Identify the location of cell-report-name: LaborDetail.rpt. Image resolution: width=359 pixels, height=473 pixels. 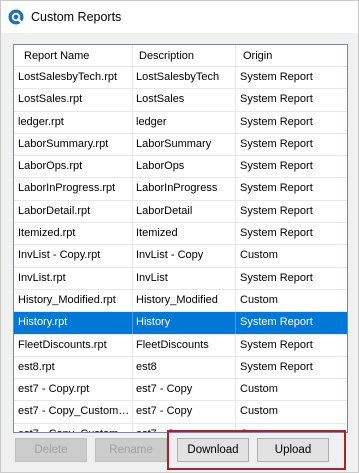
(73, 211).